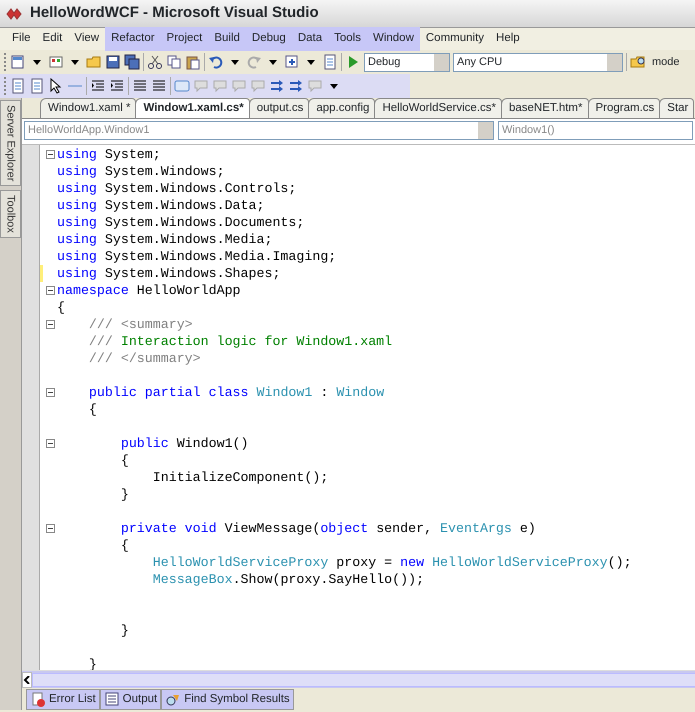 The image size is (695, 712). I want to click on error-list-icon, so click(38, 699).